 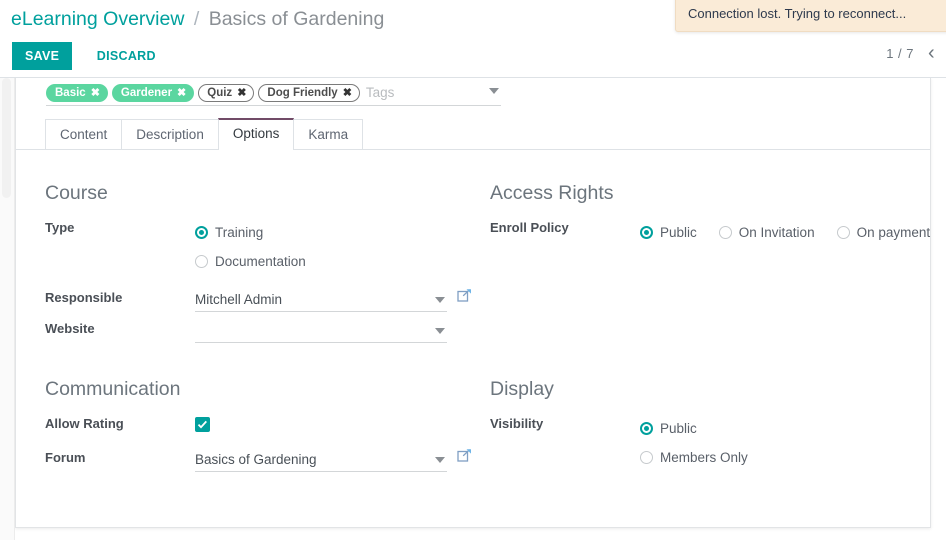 I want to click on radio-label-visibility-members-only: Members Only, so click(x=704, y=457).